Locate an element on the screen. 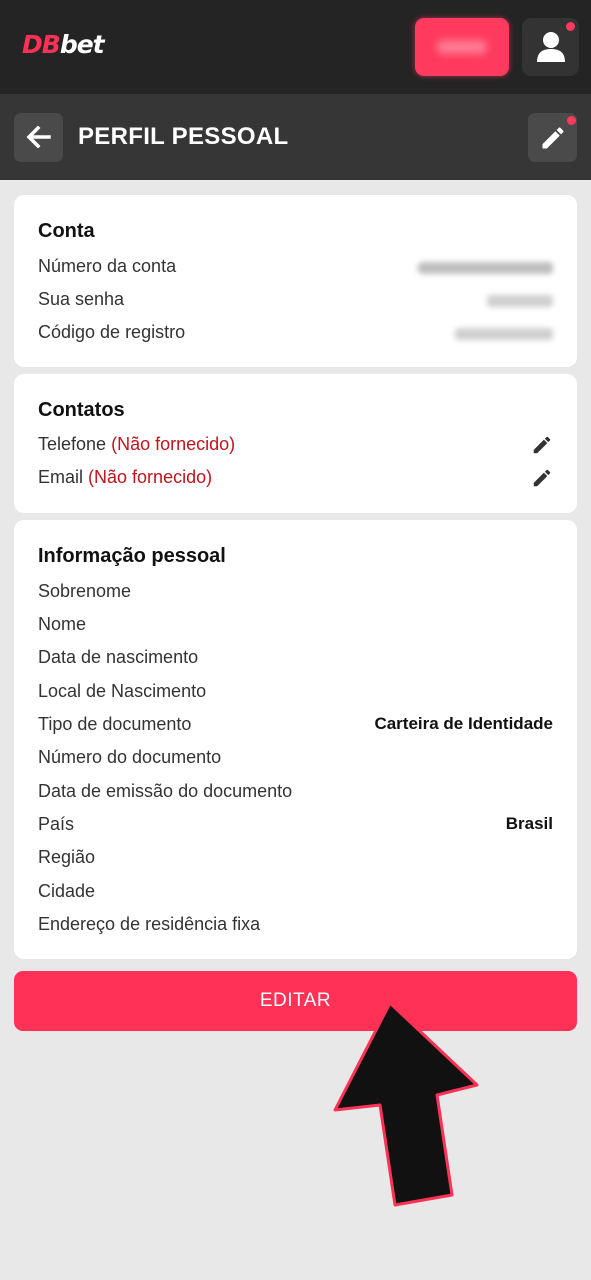 This screenshot has height=1280, width=591. edit-button: EDITAR is located at coordinates (295, 1001).